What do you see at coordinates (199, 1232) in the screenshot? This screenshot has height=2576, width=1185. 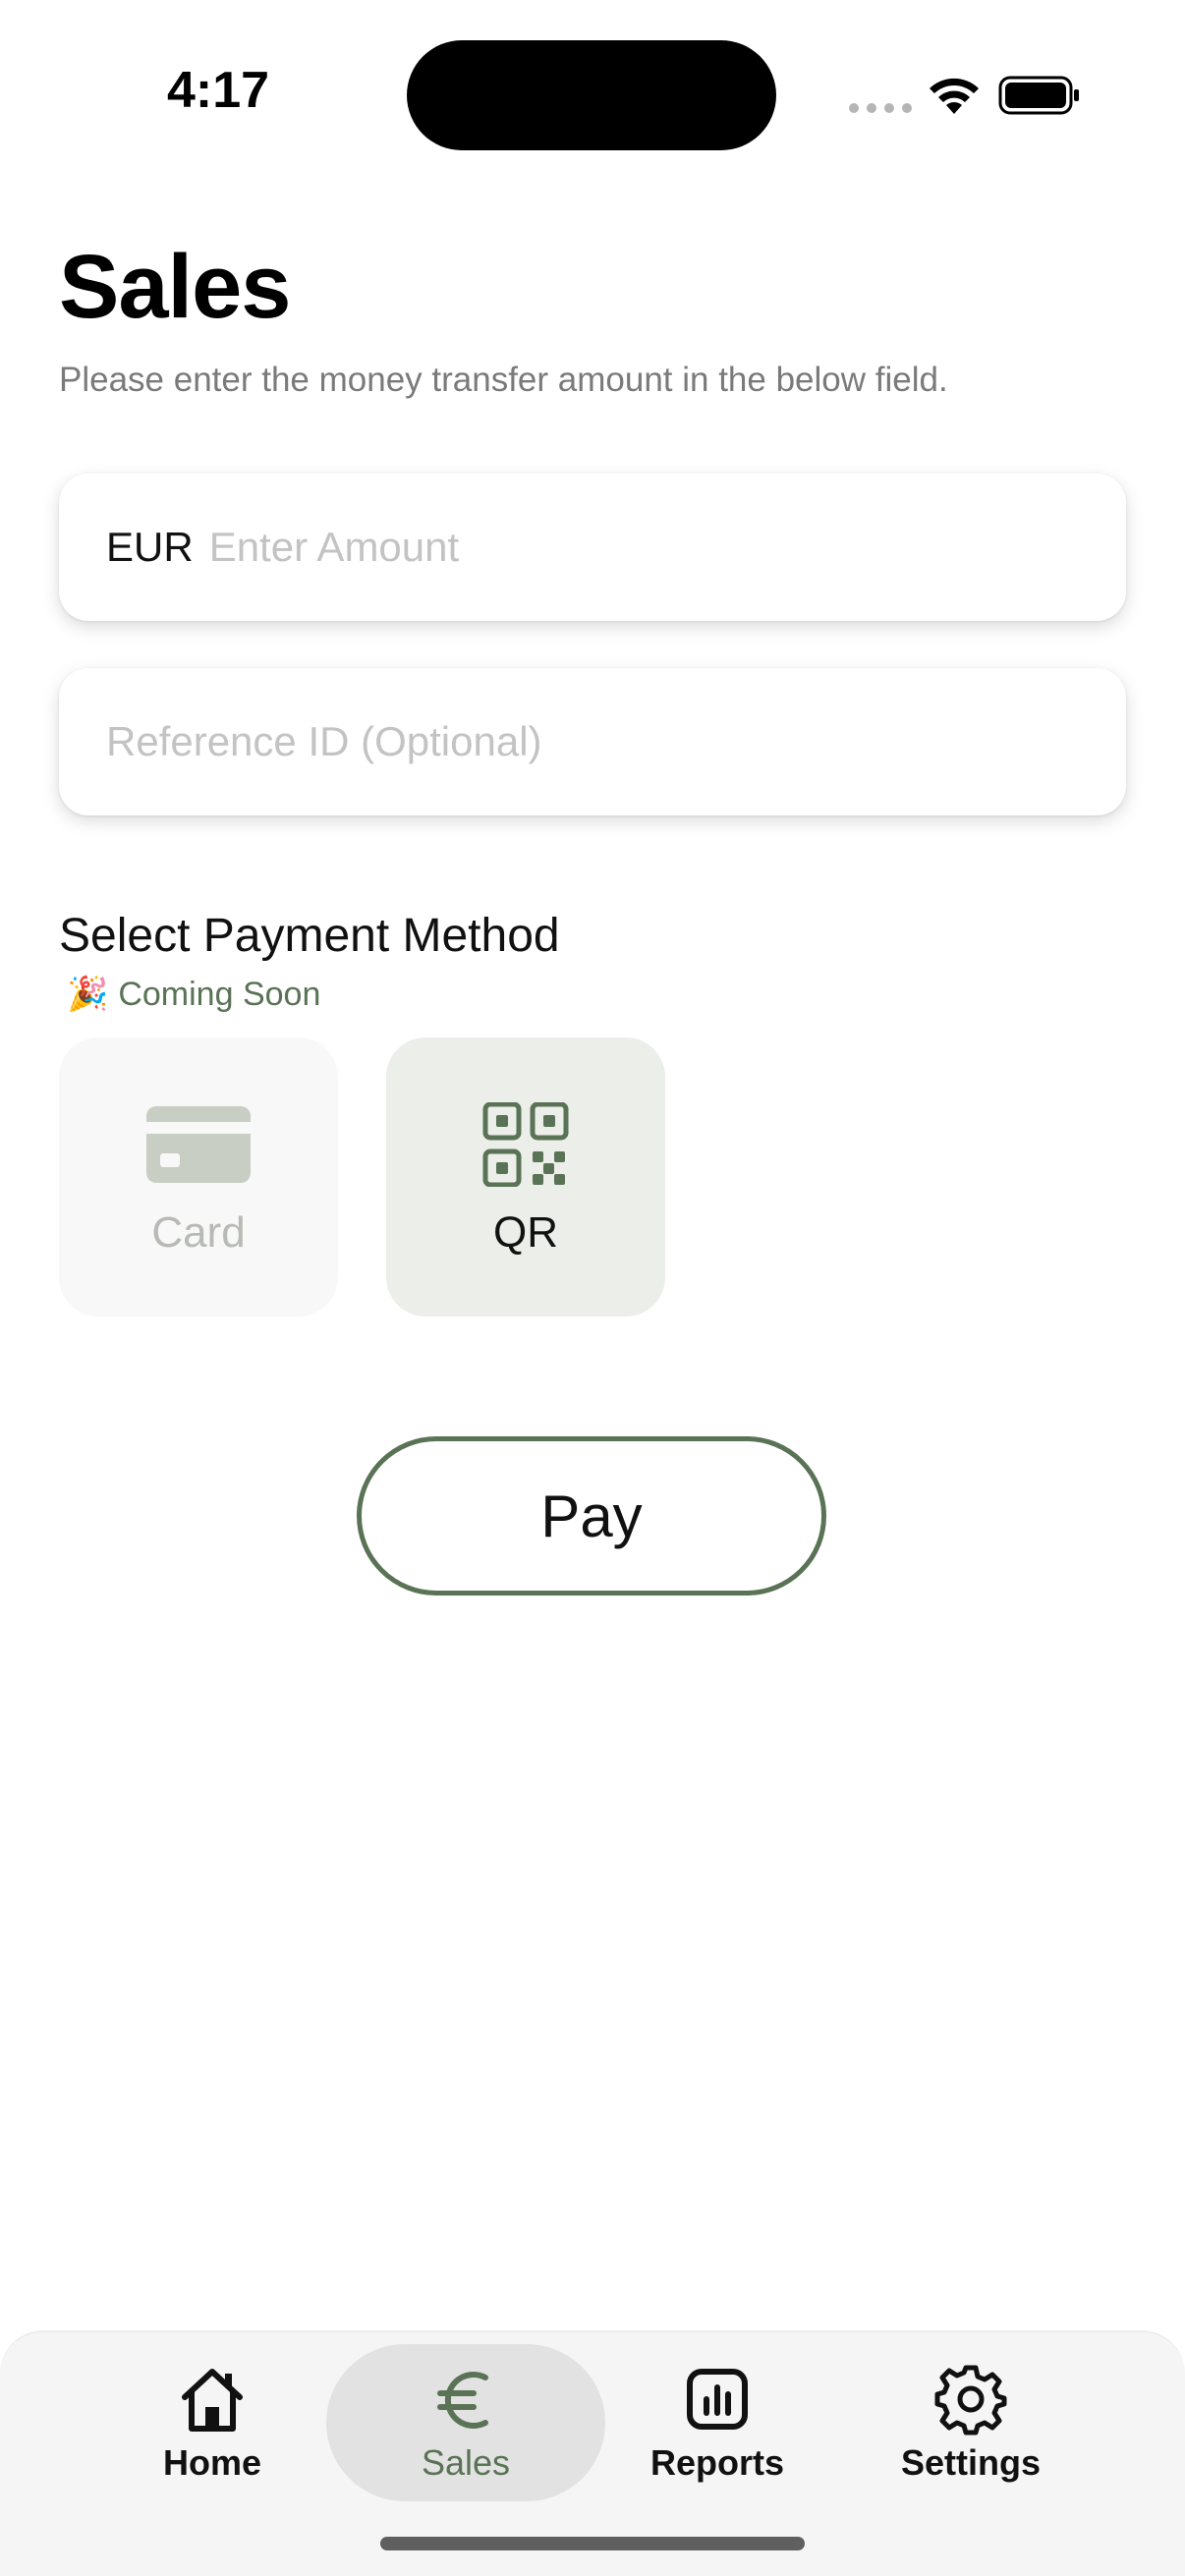 I see `card-label: Card` at bounding box center [199, 1232].